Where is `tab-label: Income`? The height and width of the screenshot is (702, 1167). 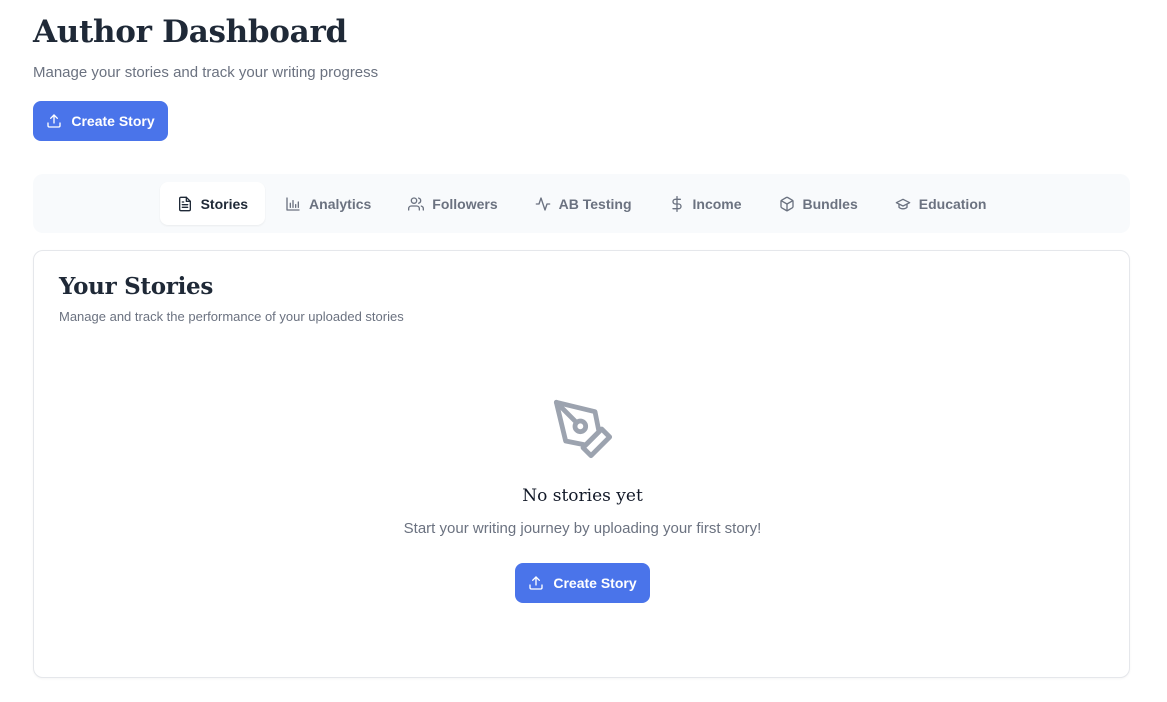
tab-label: Income is located at coordinates (717, 203).